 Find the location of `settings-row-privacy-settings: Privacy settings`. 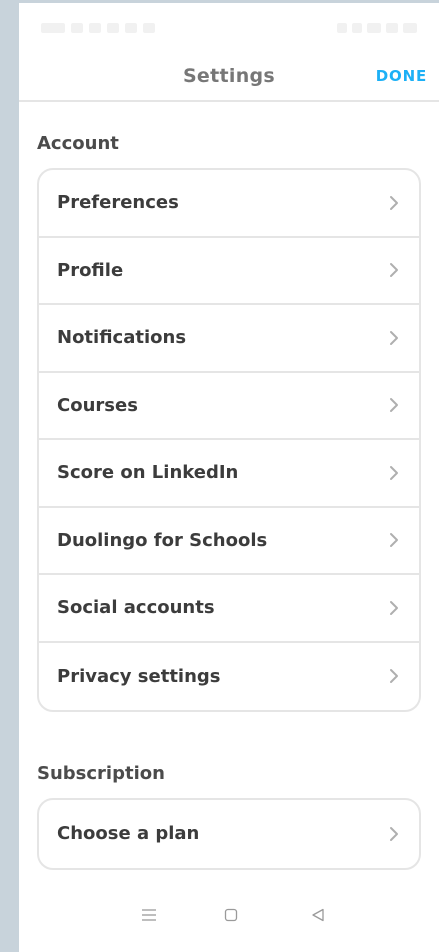

settings-row-privacy-settings: Privacy settings is located at coordinates (229, 677).